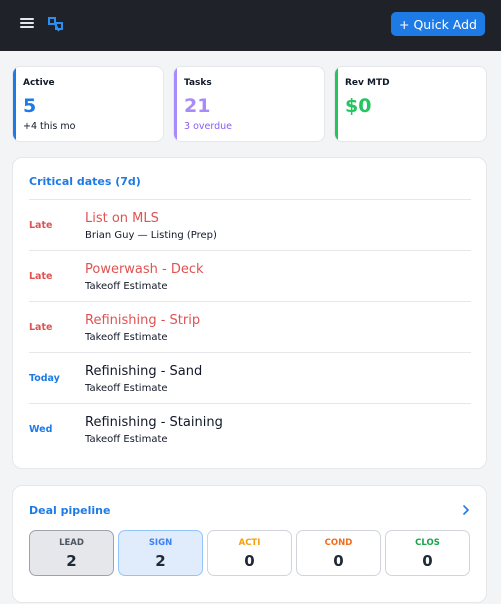  What do you see at coordinates (249, 104) in the screenshot?
I see `stat-card-tasks: Tasks 21 3 overdue` at bounding box center [249, 104].